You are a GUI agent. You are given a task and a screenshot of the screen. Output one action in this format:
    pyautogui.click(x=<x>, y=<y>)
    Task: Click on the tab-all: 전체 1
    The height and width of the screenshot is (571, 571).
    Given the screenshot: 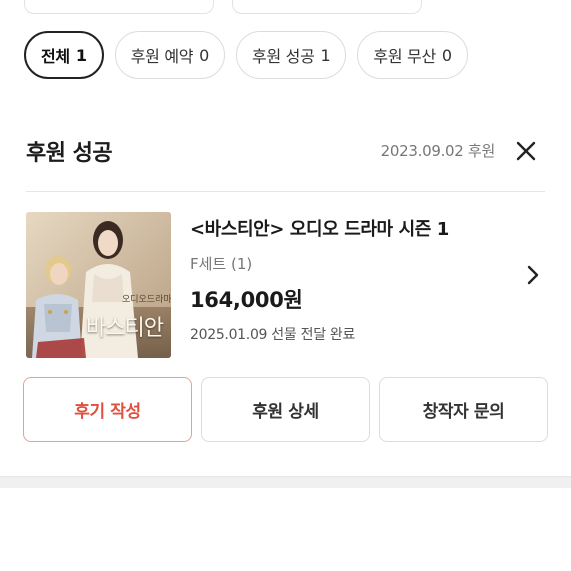 What is the action you would take?
    pyautogui.click(x=64, y=55)
    